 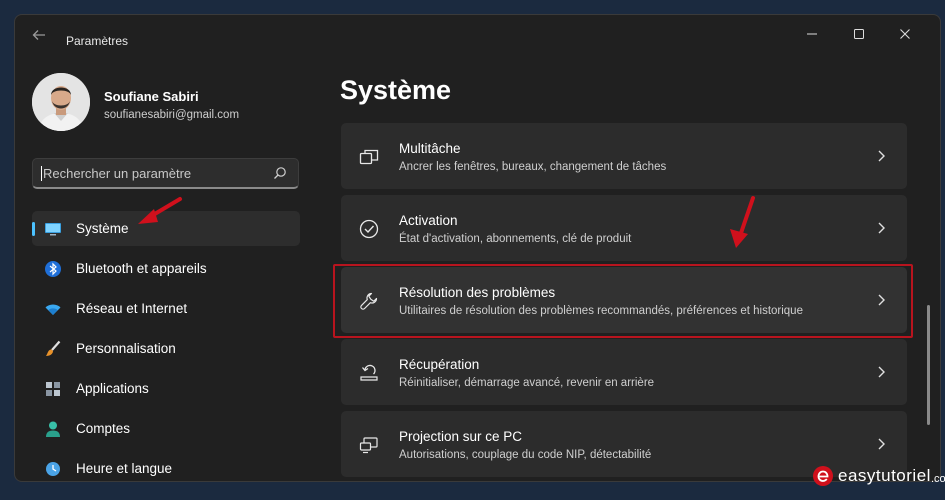 I want to click on multitask-icon, so click(x=369, y=157).